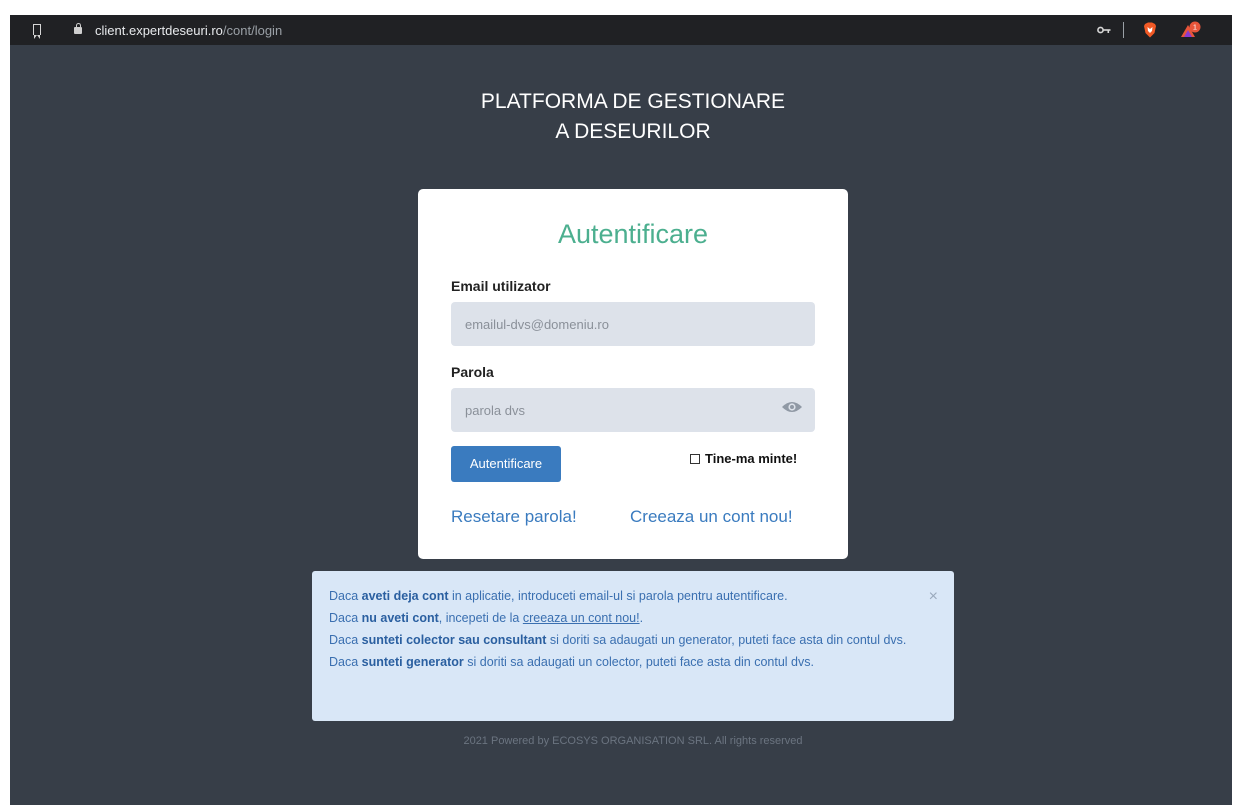  Describe the element at coordinates (514, 517) in the screenshot. I see `reset-password-link: Resetare parola!` at that location.